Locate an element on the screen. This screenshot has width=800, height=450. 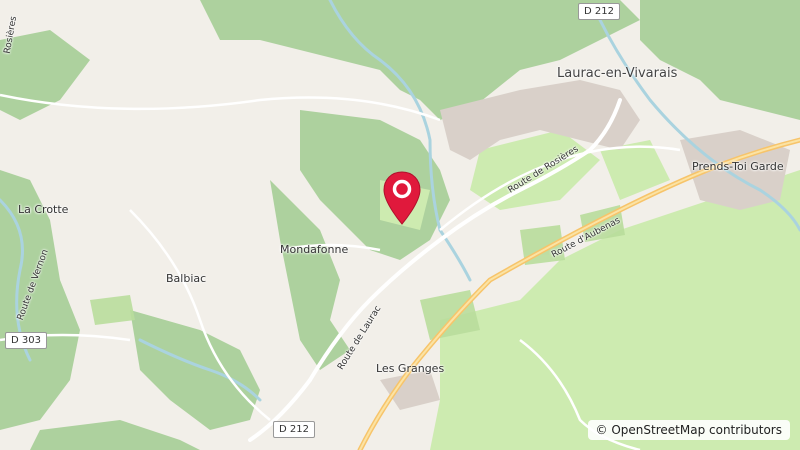
road-shield-d303: D 303 is located at coordinates (26, 340).